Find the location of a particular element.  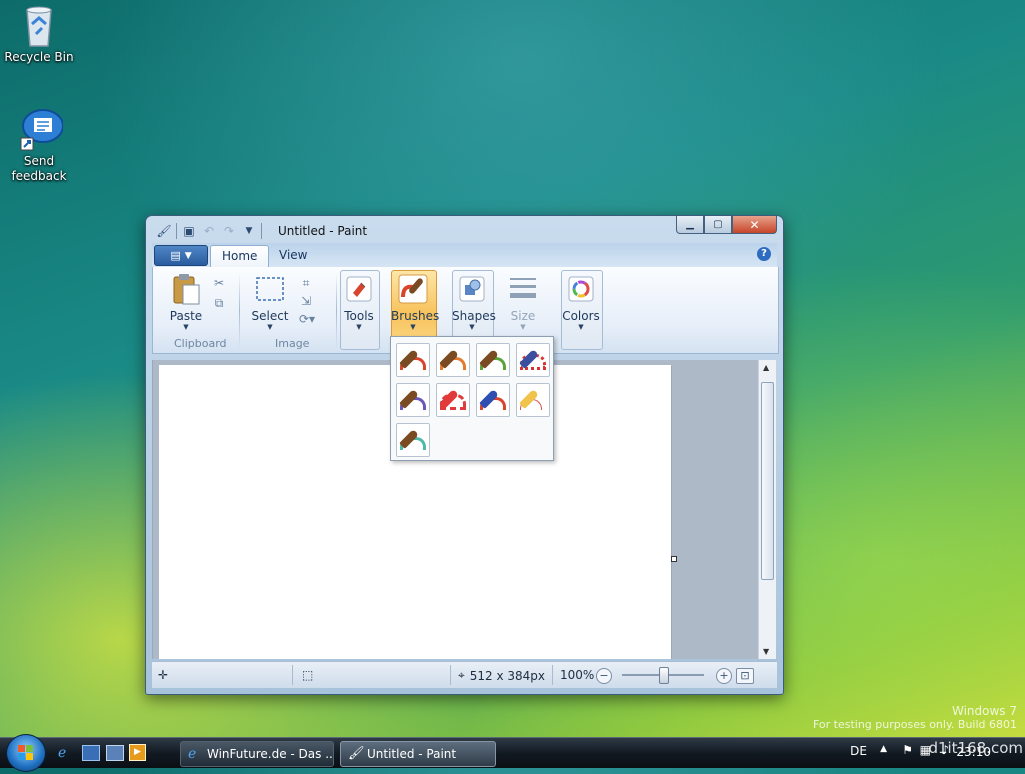

zoom-in-button: + is located at coordinates (724, 676).